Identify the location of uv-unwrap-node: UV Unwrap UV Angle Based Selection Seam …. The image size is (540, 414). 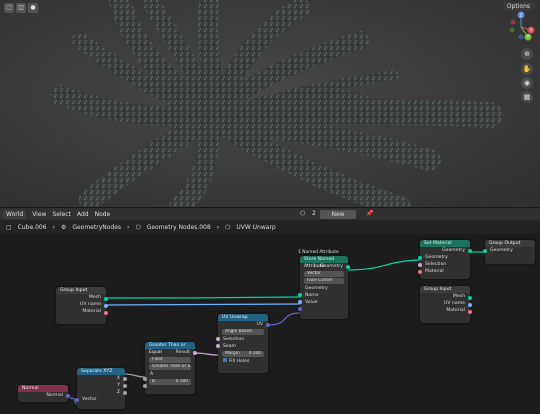
(243, 343).